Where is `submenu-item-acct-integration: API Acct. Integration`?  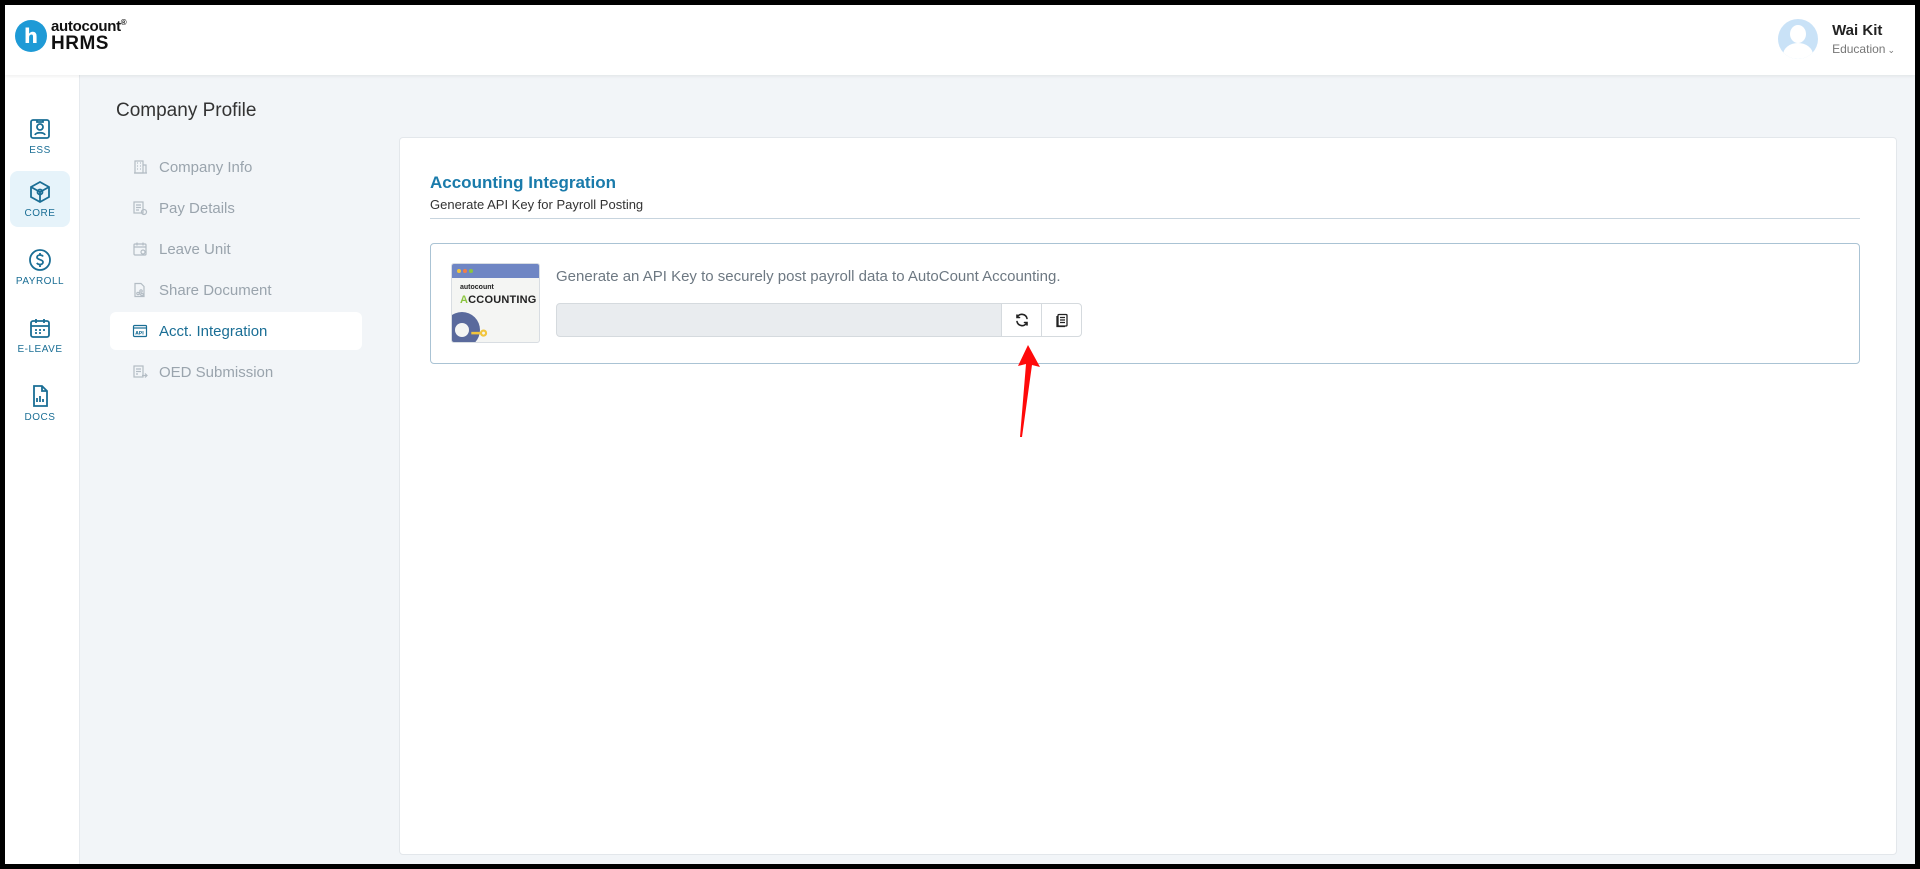 submenu-item-acct-integration: API Acct. Integration is located at coordinates (236, 331).